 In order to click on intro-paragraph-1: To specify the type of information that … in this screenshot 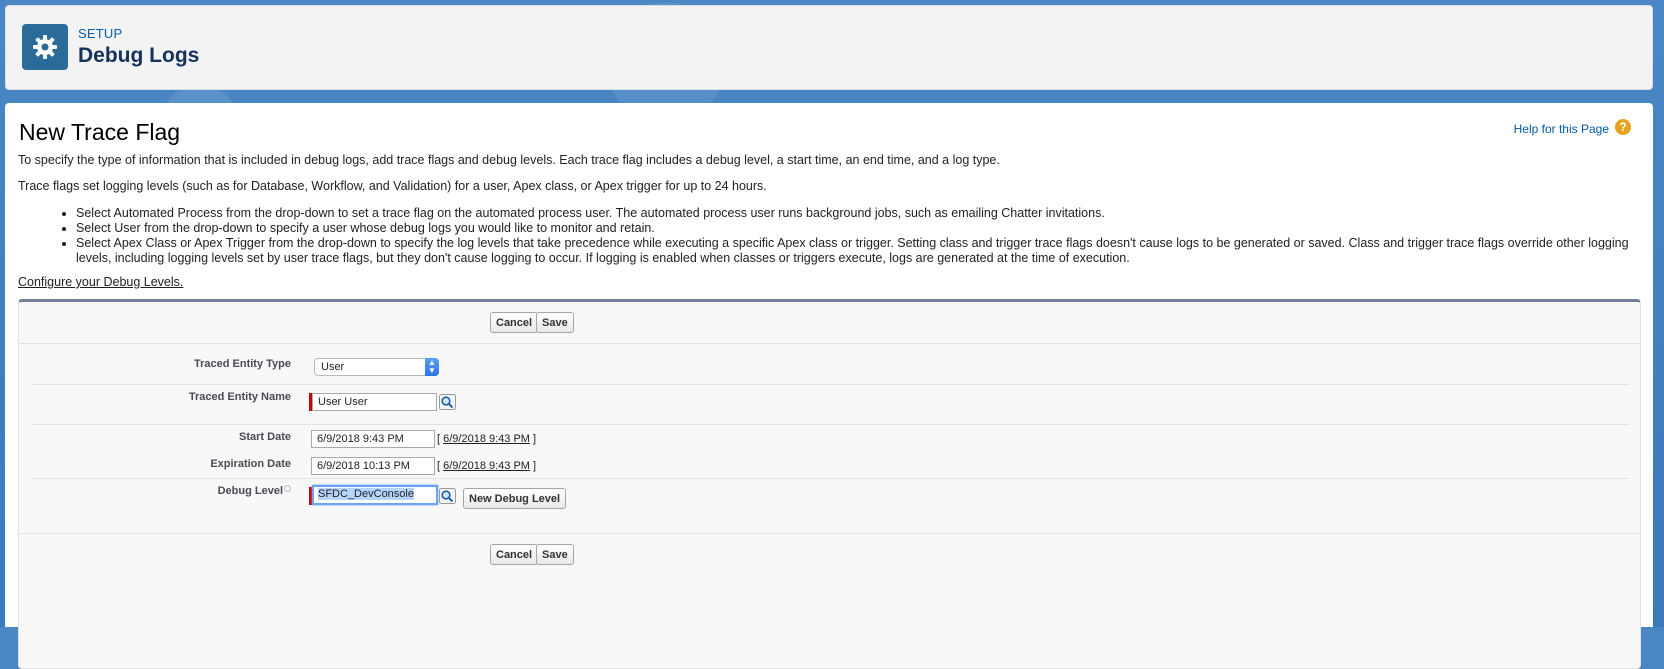, I will do `click(509, 160)`.